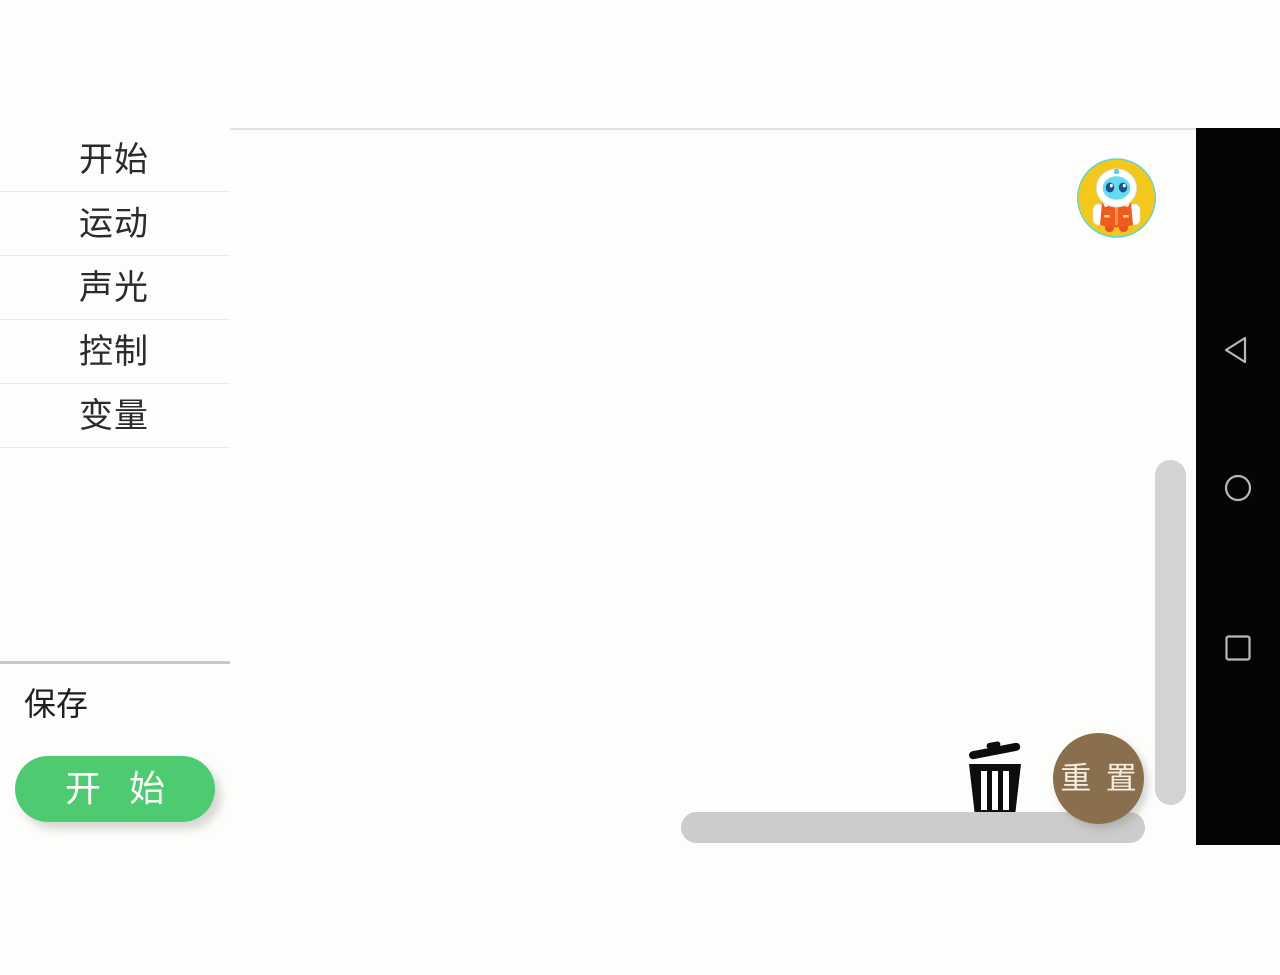  Describe the element at coordinates (1116, 198) in the screenshot. I see `robot-avatar-icon` at that location.